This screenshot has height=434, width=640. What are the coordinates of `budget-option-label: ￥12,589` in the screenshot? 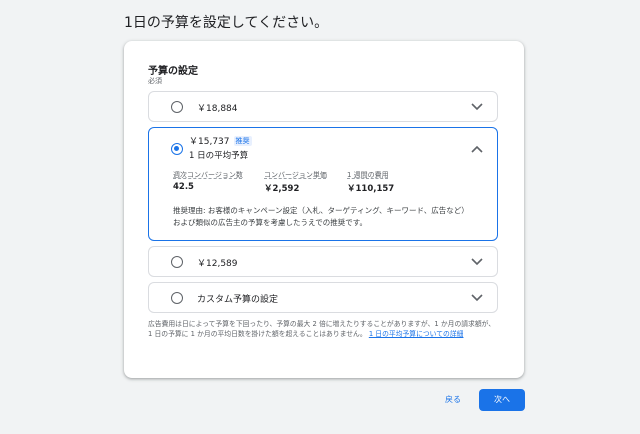 It's located at (217, 264).